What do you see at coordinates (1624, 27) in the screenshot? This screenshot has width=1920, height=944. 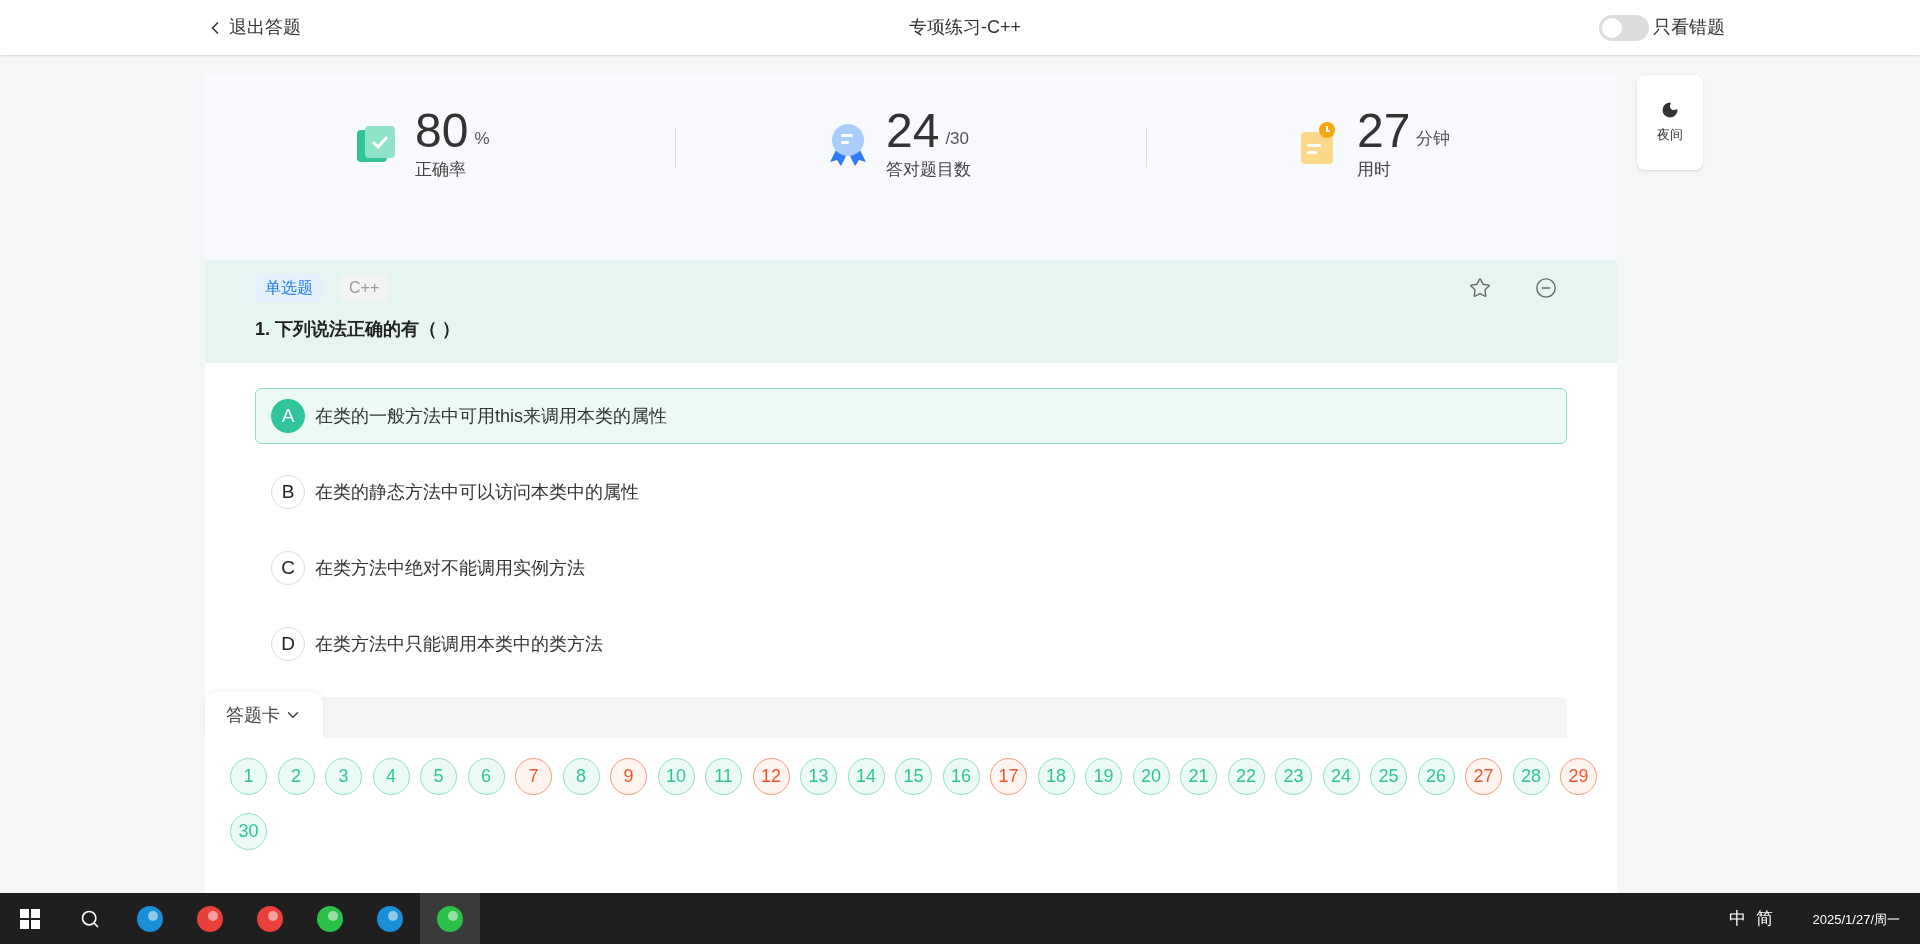 I see `wrong-only-toggle` at bounding box center [1624, 27].